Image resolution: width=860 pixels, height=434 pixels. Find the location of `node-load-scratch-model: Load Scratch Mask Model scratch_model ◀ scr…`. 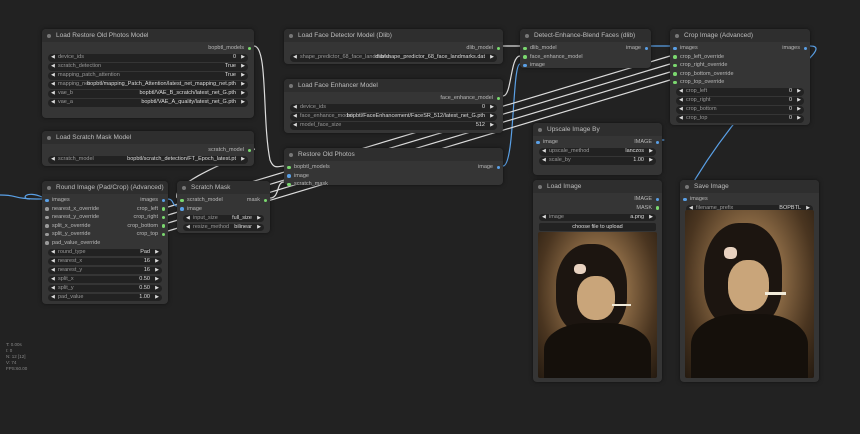

node-load-scratch-model: Load Scratch Mask Model scratch_model ◀ scr… is located at coordinates (148, 148).